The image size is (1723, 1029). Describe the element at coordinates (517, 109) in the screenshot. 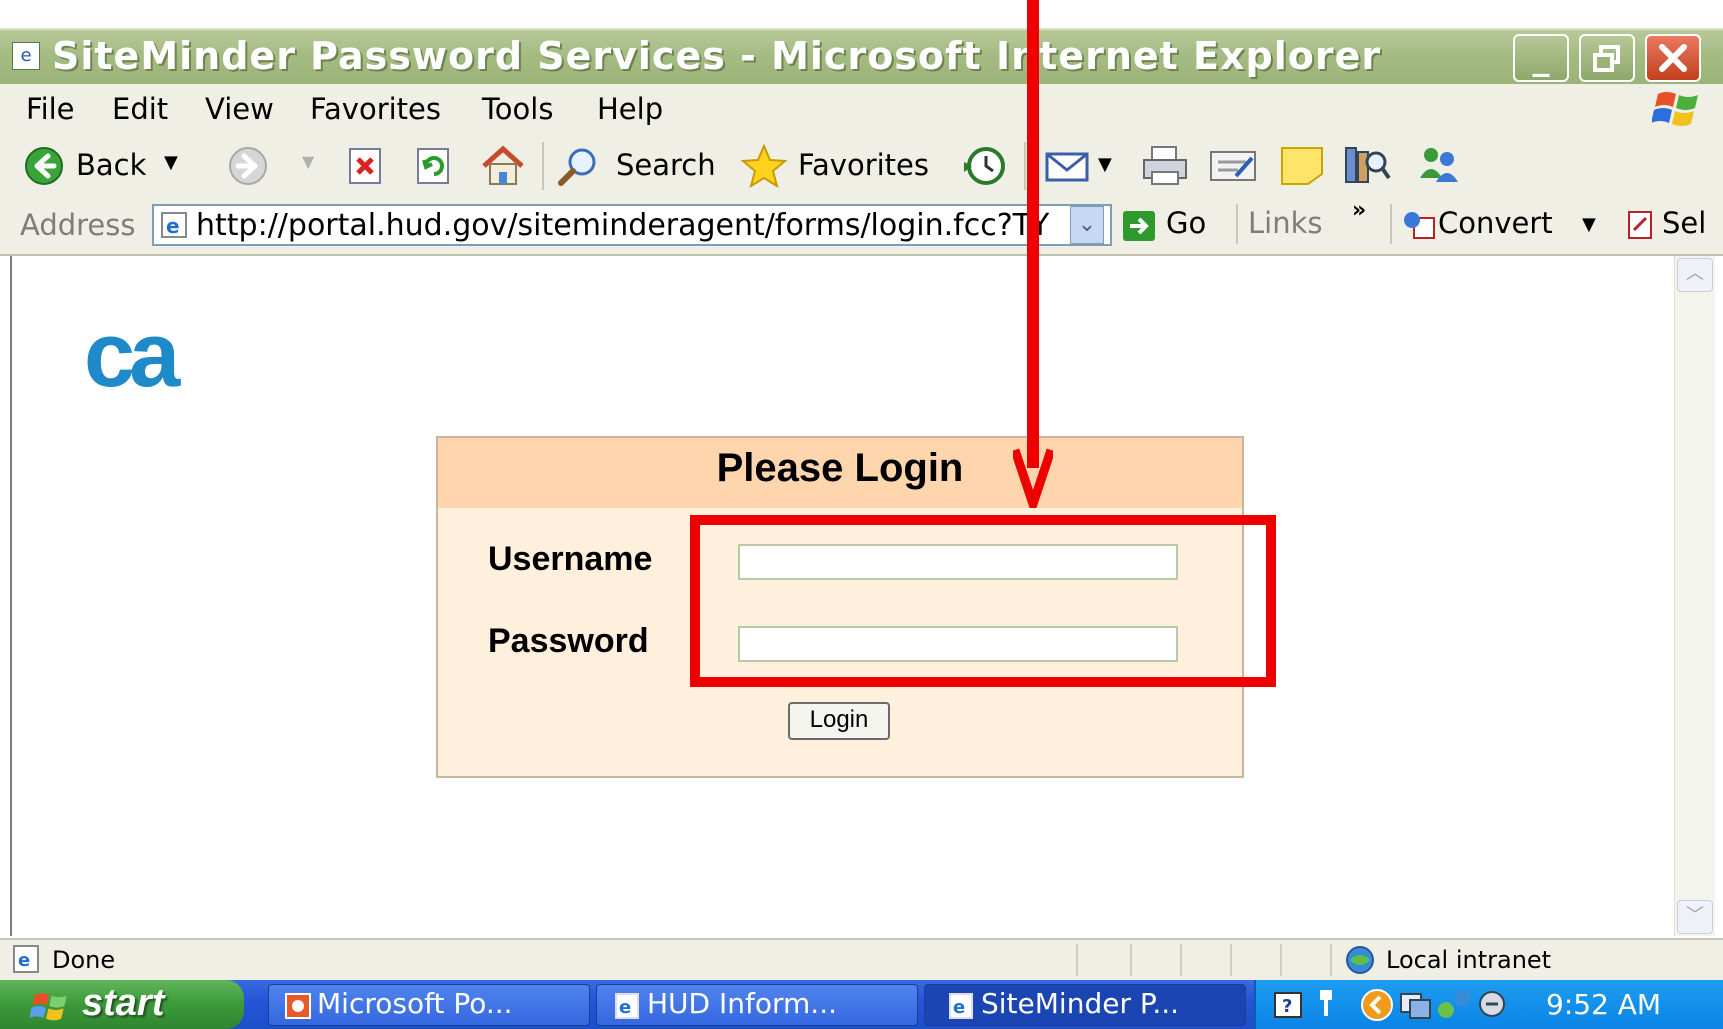

I see `menu-tools: Tools` at that location.